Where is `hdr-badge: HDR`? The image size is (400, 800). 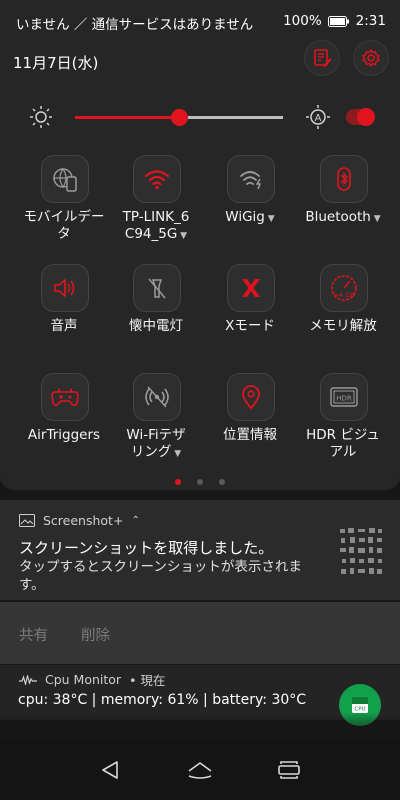
hdr-badge: HDR is located at coordinates (344, 399).